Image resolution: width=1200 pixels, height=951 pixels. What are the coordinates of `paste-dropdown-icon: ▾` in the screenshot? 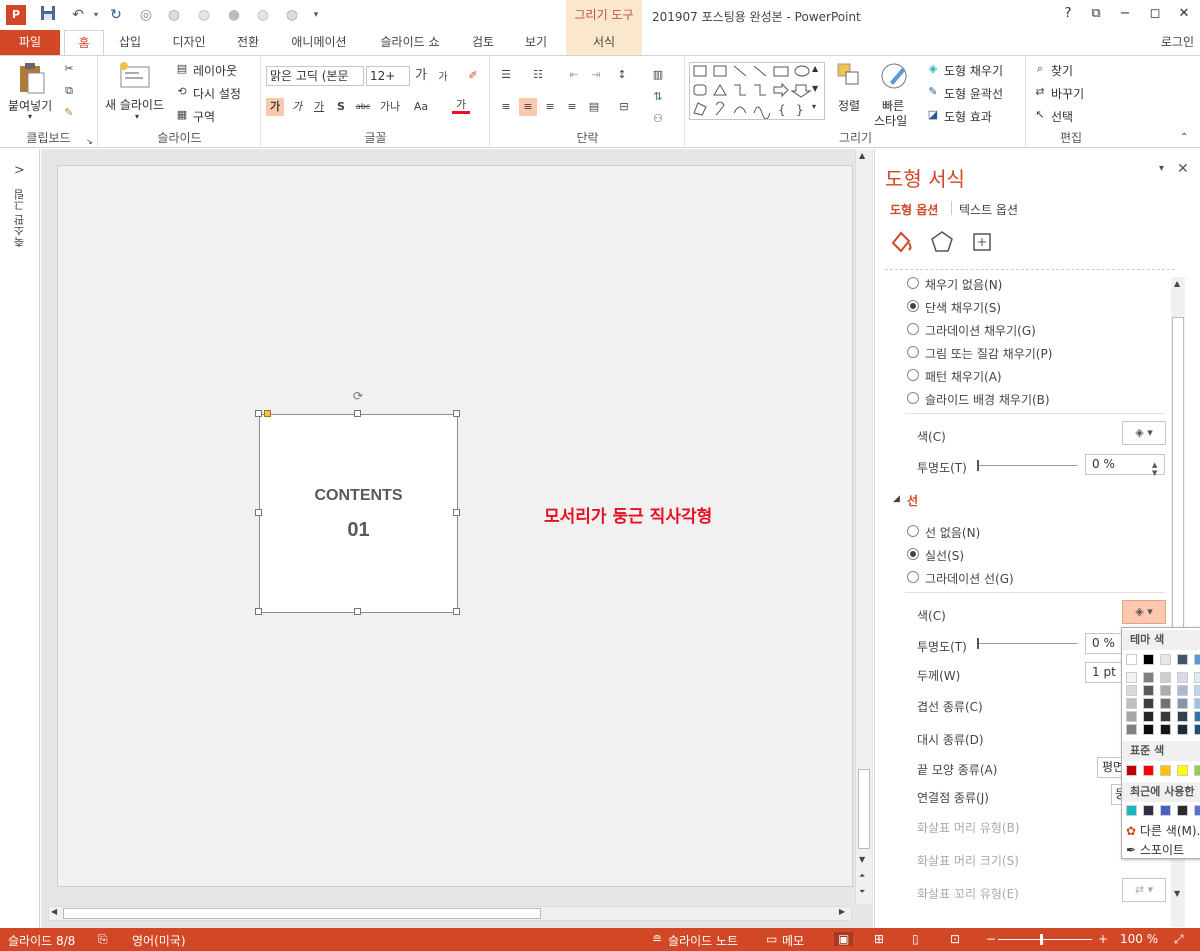 It's located at (30, 116).